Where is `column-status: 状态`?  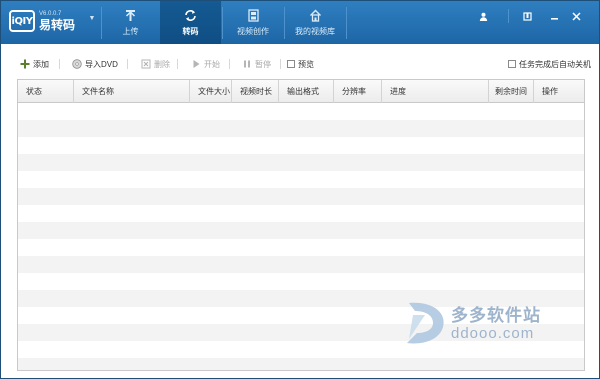
column-status: 状态 is located at coordinates (46, 91).